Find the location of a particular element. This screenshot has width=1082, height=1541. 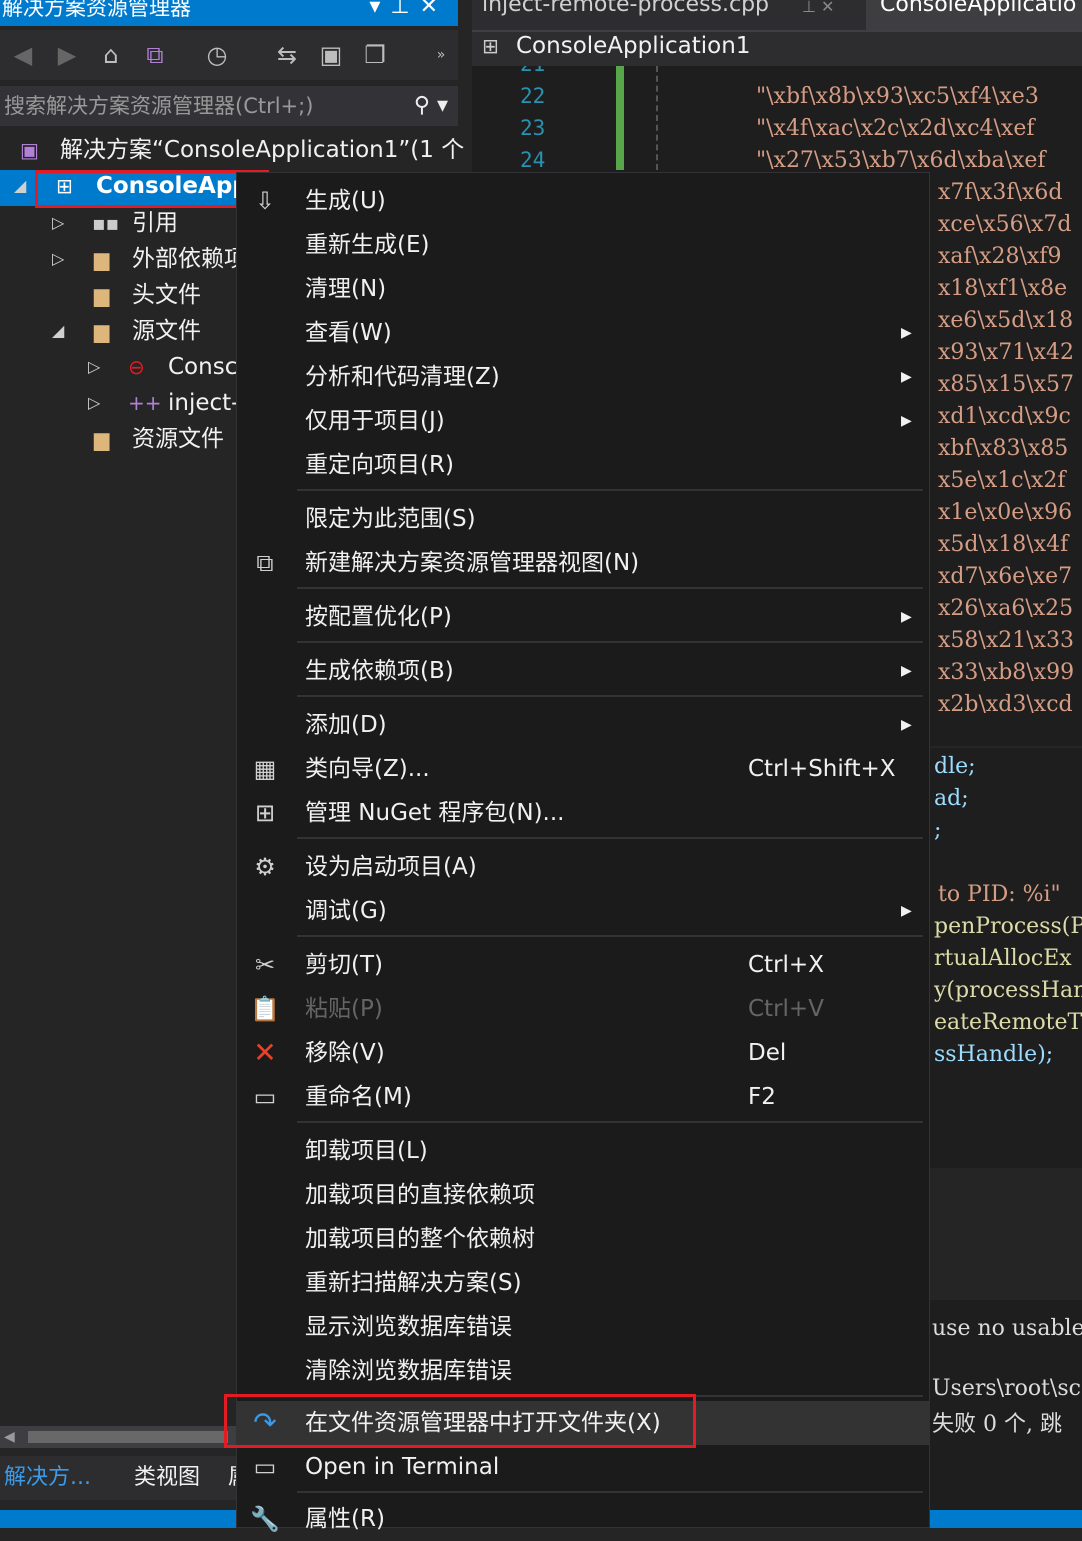

output-line: Users\root\sc is located at coordinates (1006, 1388).